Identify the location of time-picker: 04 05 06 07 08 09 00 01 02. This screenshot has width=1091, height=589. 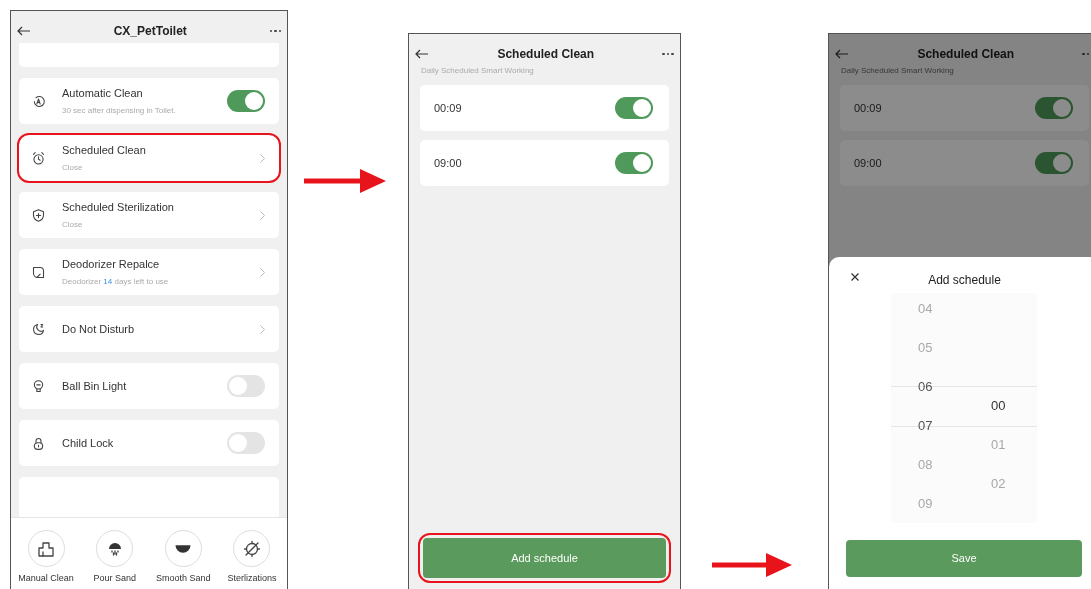
(964, 408).